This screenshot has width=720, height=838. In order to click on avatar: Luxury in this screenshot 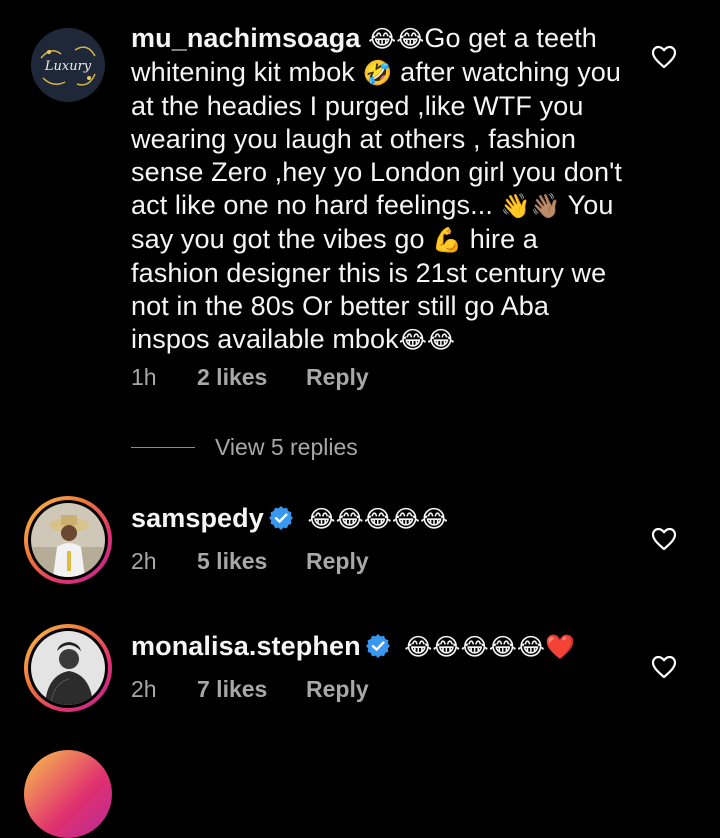, I will do `click(68, 65)`.